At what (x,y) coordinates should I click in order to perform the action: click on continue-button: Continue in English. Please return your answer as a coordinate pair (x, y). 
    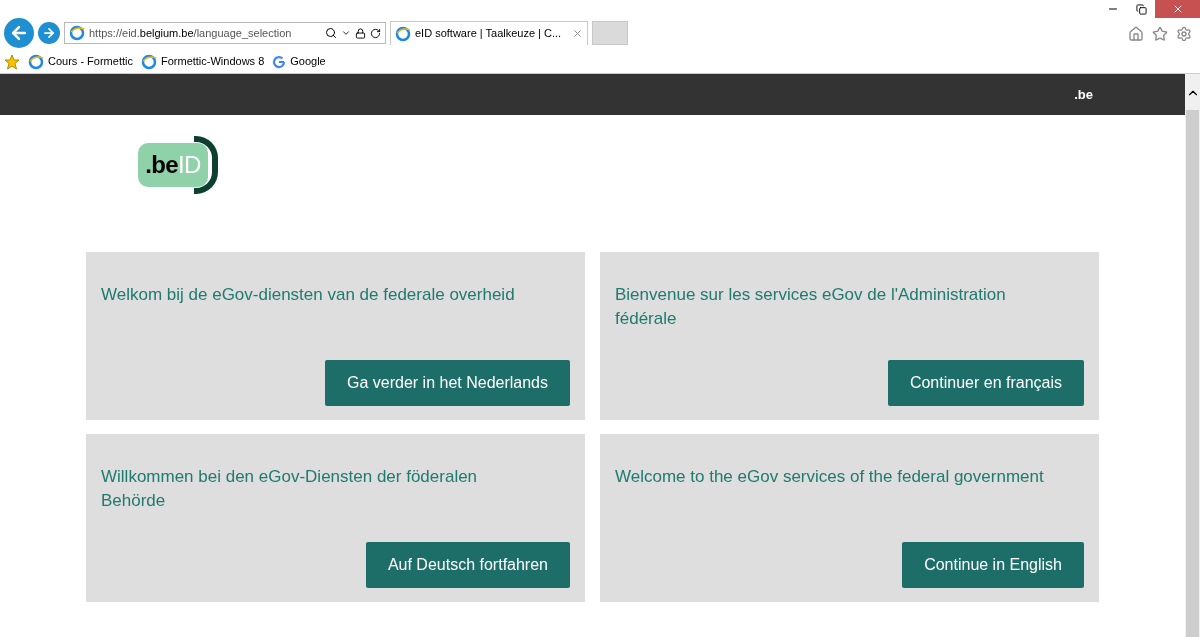
    Looking at the image, I should click on (993, 565).